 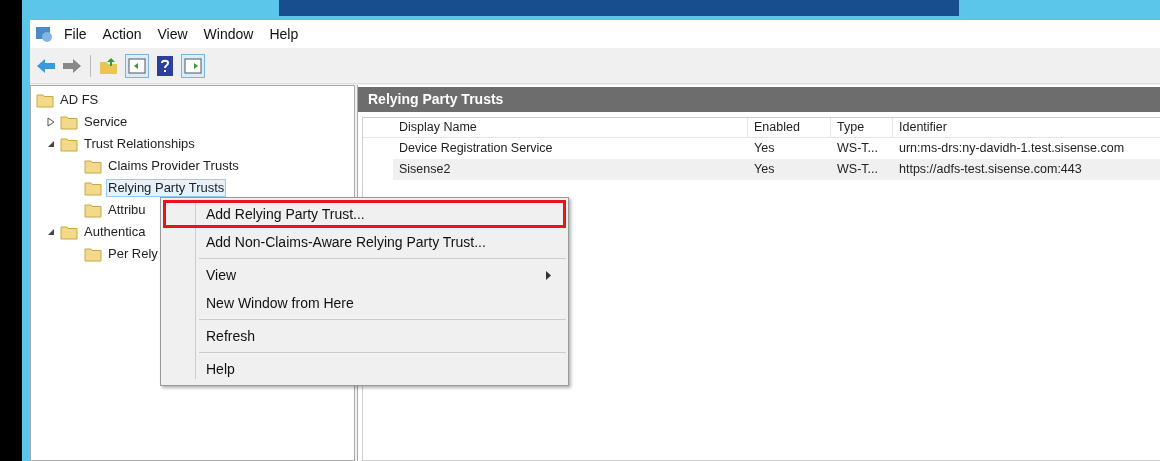 I want to click on tree-item: Attribu, so click(x=127, y=210).